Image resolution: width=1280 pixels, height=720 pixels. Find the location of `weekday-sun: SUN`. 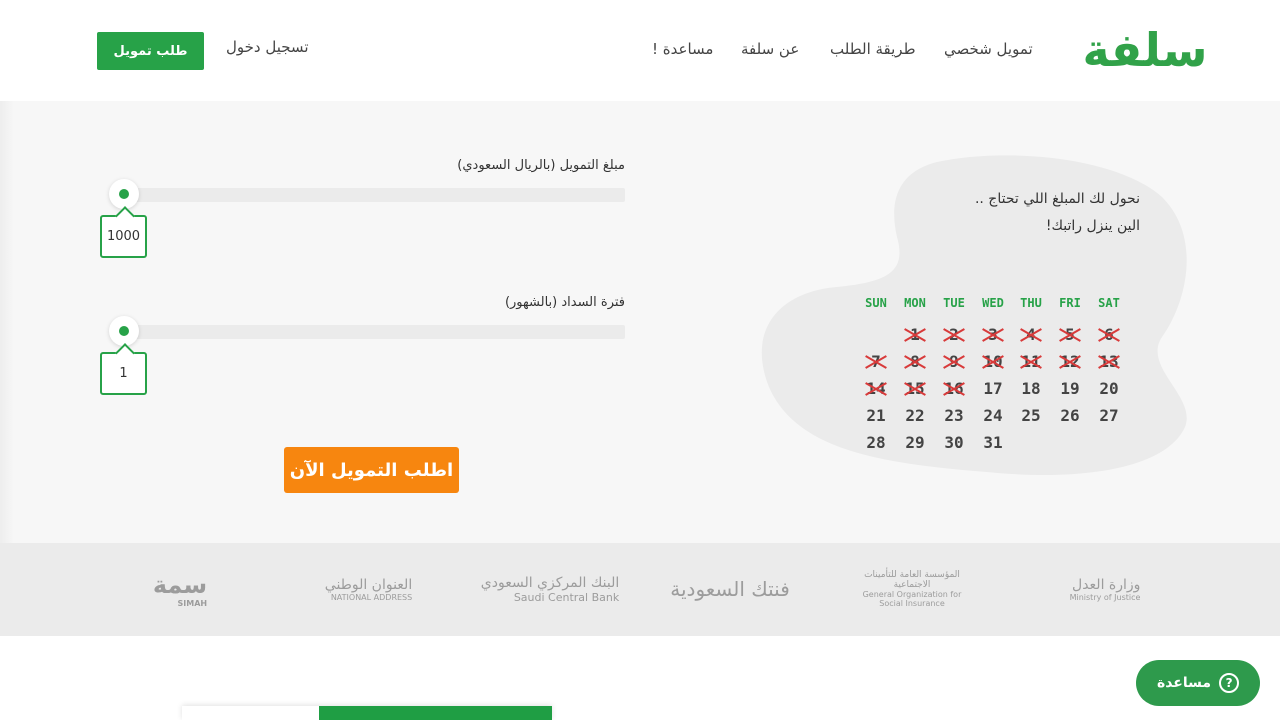

weekday-sun: SUN is located at coordinates (876, 303).